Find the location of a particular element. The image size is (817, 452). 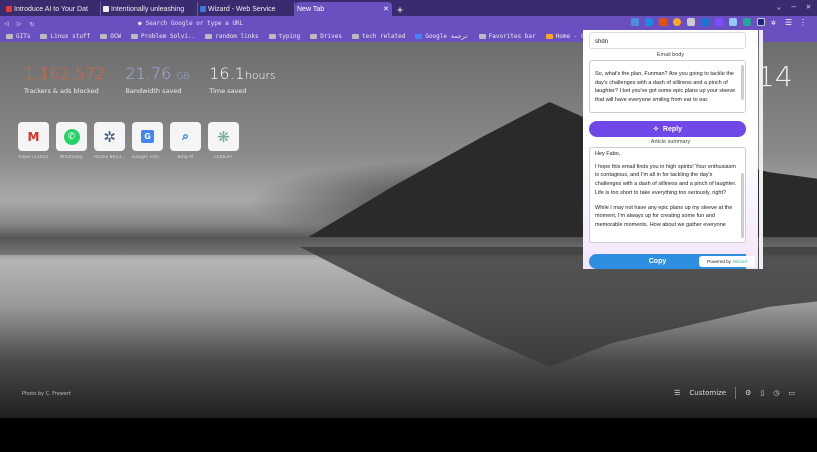

translate-icon: G is located at coordinates (147, 136).